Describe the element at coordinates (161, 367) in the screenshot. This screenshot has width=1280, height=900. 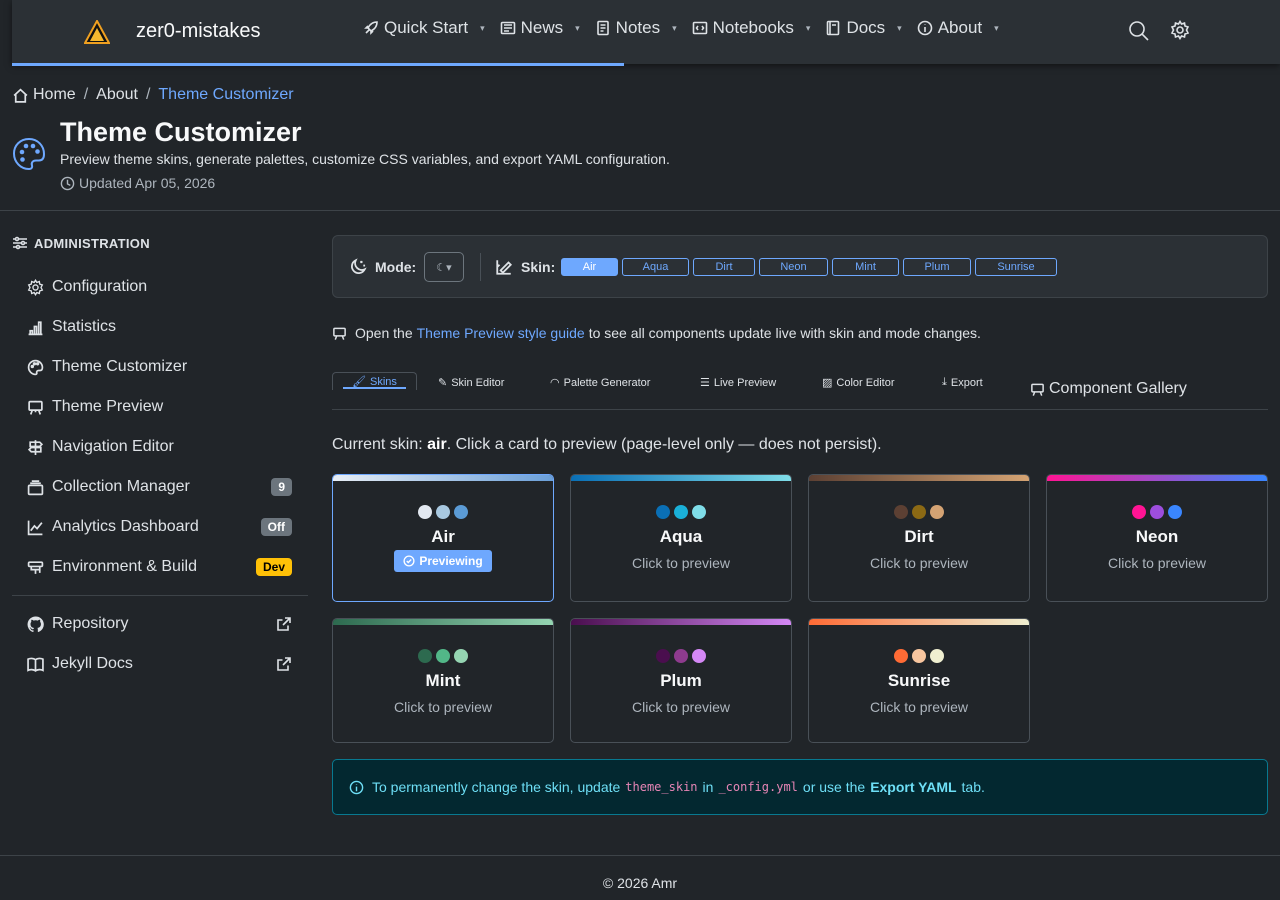
I see `sidebar-item-theme-customizer: Theme Customizer` at that location.